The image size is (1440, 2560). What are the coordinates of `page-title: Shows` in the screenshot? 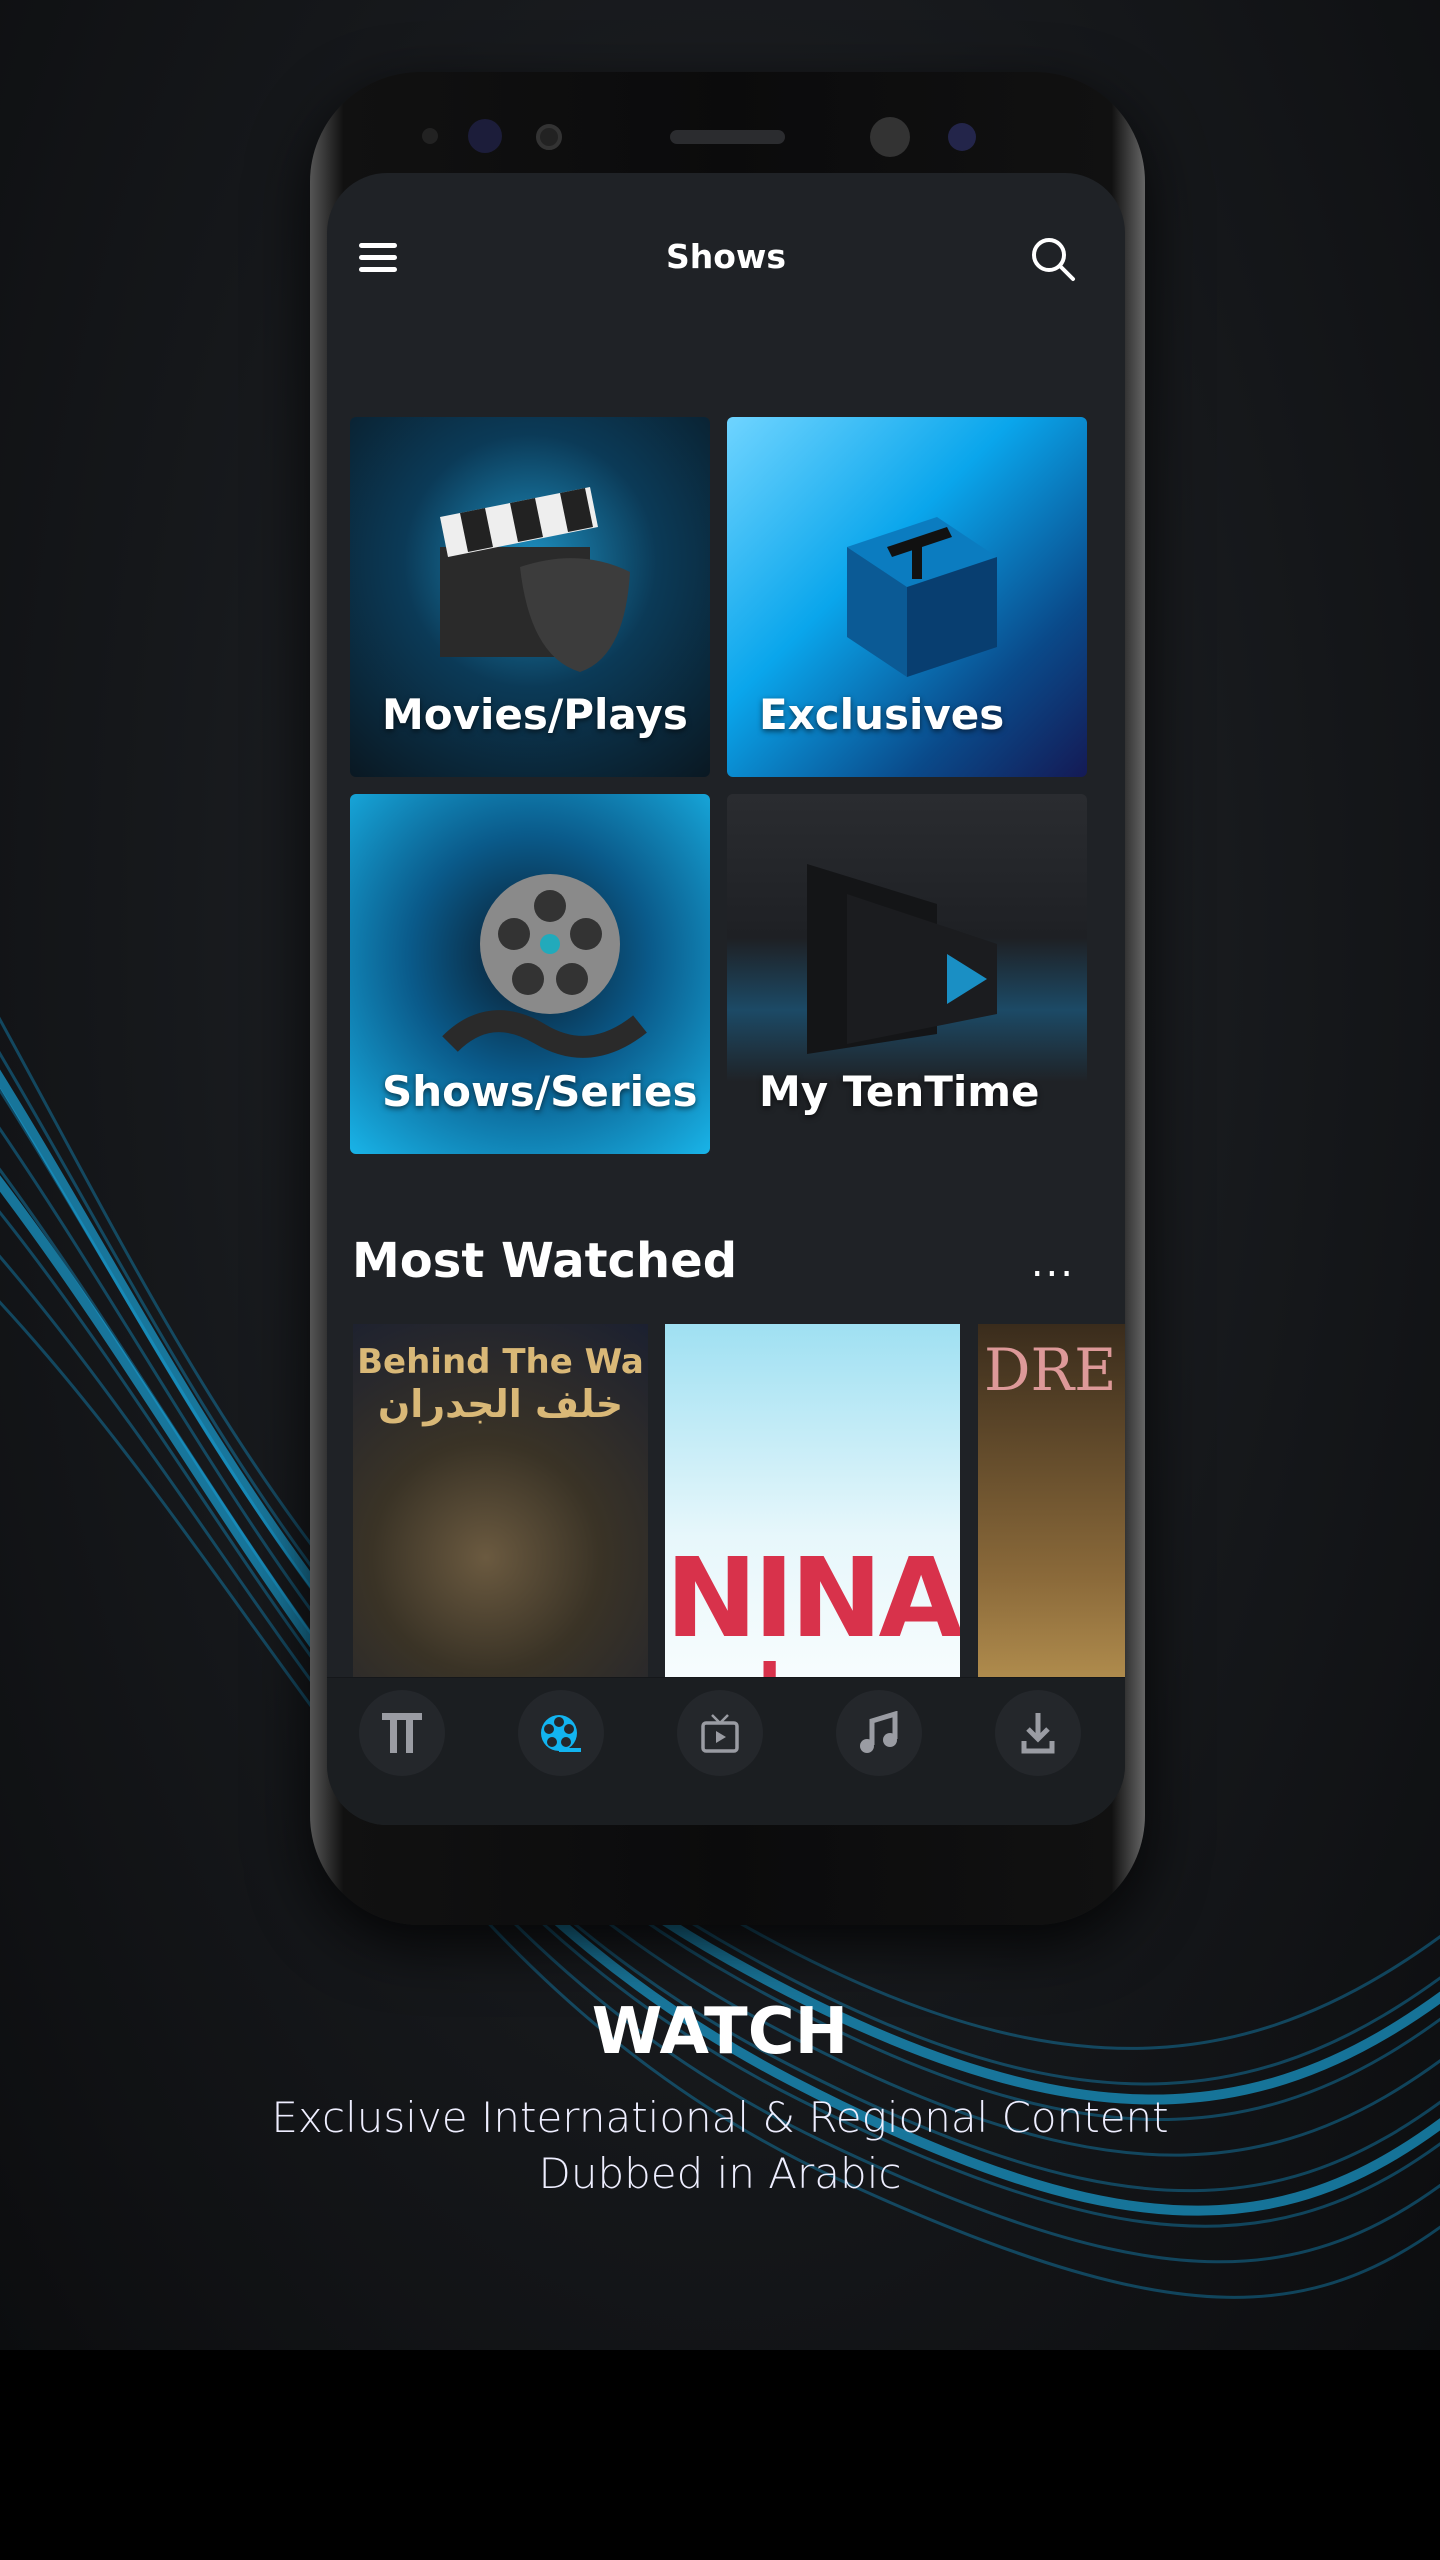 It's located at (726, 256).